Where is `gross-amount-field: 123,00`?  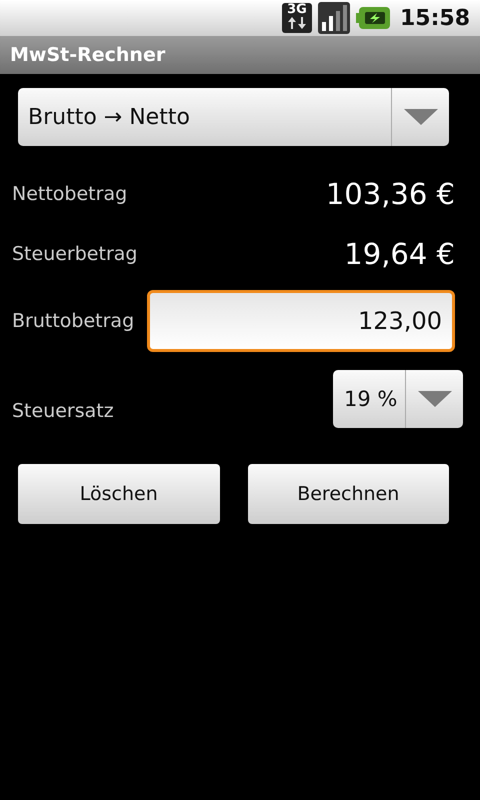
gross-amount-field: 123,00 is located at coordinates (301, 321).